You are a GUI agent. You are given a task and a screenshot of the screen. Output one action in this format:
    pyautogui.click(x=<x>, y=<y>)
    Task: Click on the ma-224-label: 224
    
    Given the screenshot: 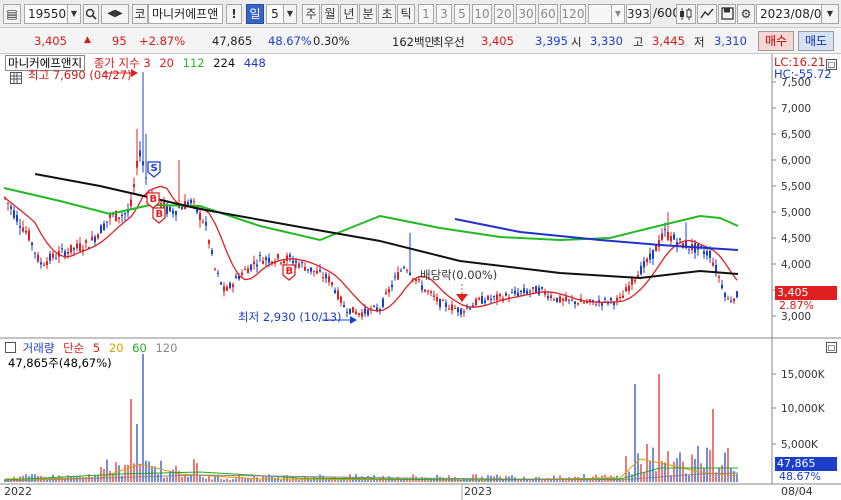 What is the action you would take?
    pyautogui.click(x=224, y=63)
    